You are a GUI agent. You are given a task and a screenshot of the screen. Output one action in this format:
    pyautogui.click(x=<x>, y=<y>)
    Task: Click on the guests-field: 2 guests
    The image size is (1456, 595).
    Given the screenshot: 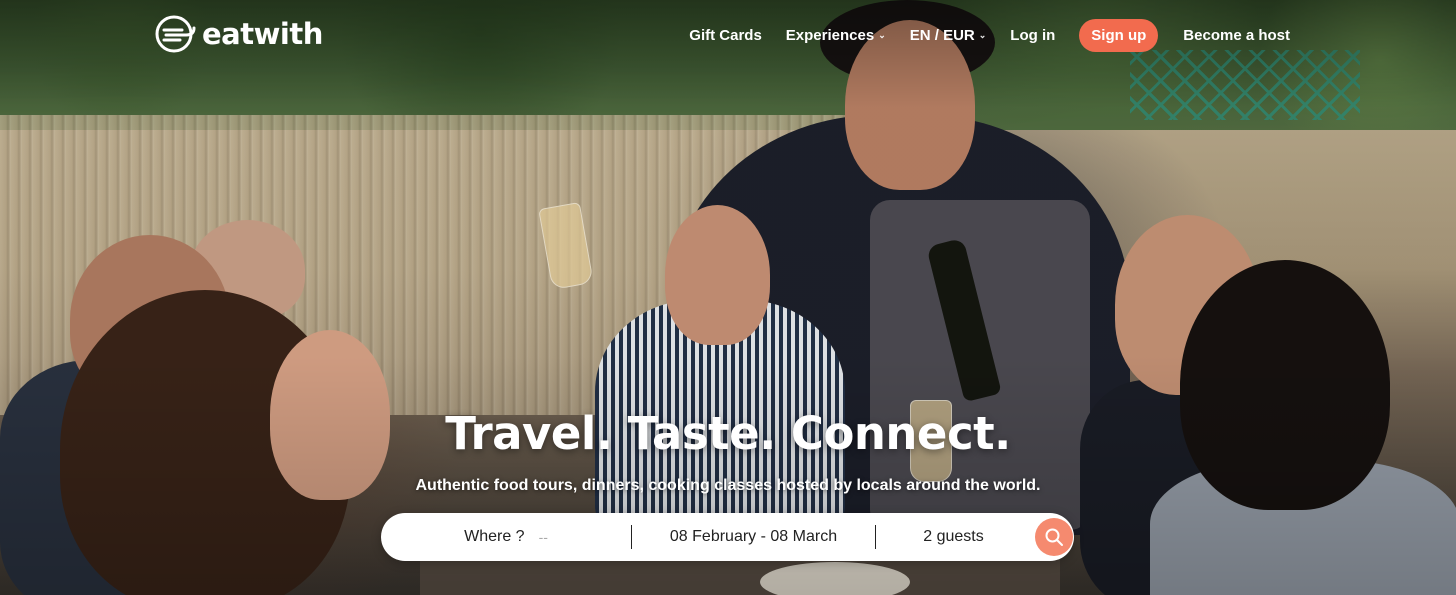 What is the action you would take?
    pyautogui.click(x=953, y=537)
    